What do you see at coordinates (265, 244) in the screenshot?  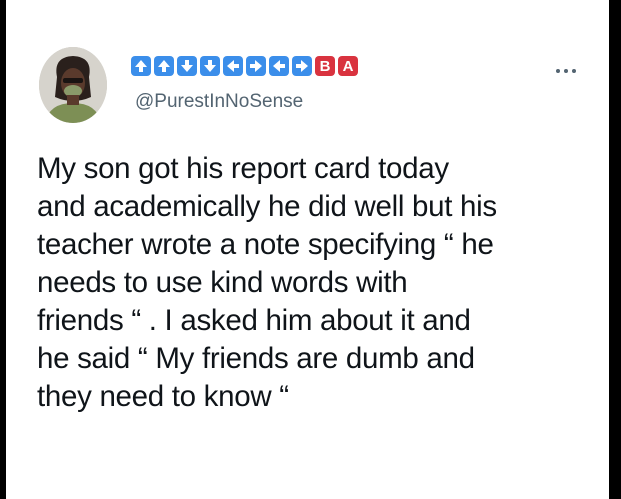 I see `tweet-text-line: teacher wrote a note specifying “ he` at bounding box center [265, 244].